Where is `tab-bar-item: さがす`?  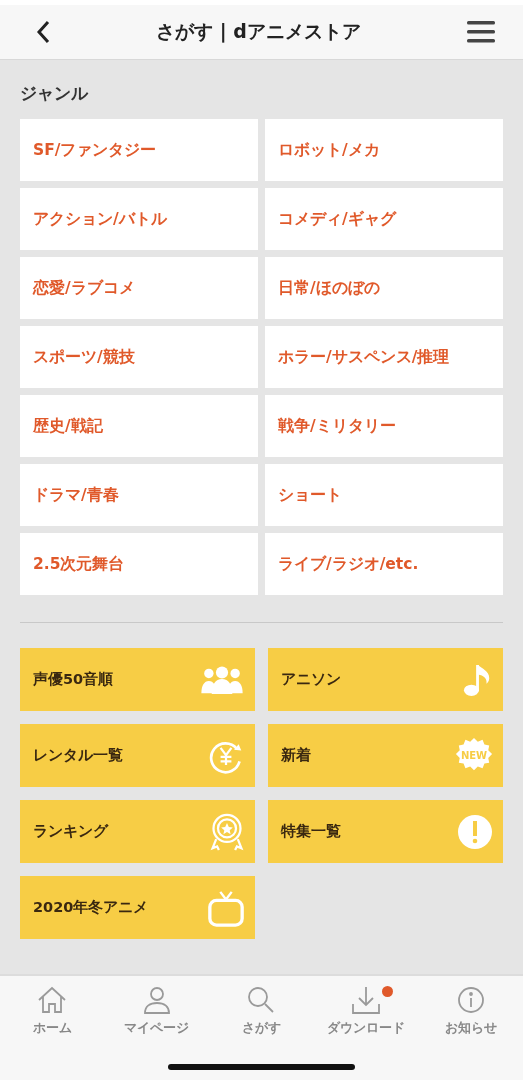 tab-bar-item: さがす is located at coordinates (261, 1011).